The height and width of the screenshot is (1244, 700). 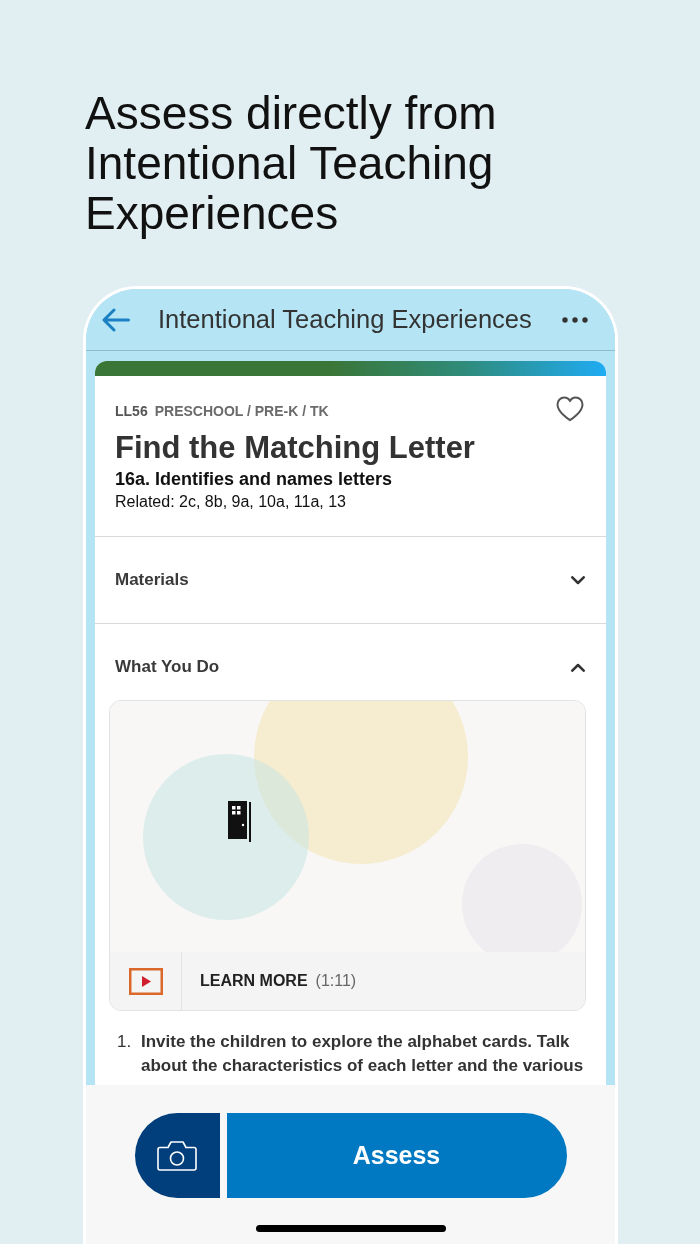 What do you see at coordinates (396, 1155) in the screenshot?
I see `assess-button: Assess` at bounding box center [396, 1155].